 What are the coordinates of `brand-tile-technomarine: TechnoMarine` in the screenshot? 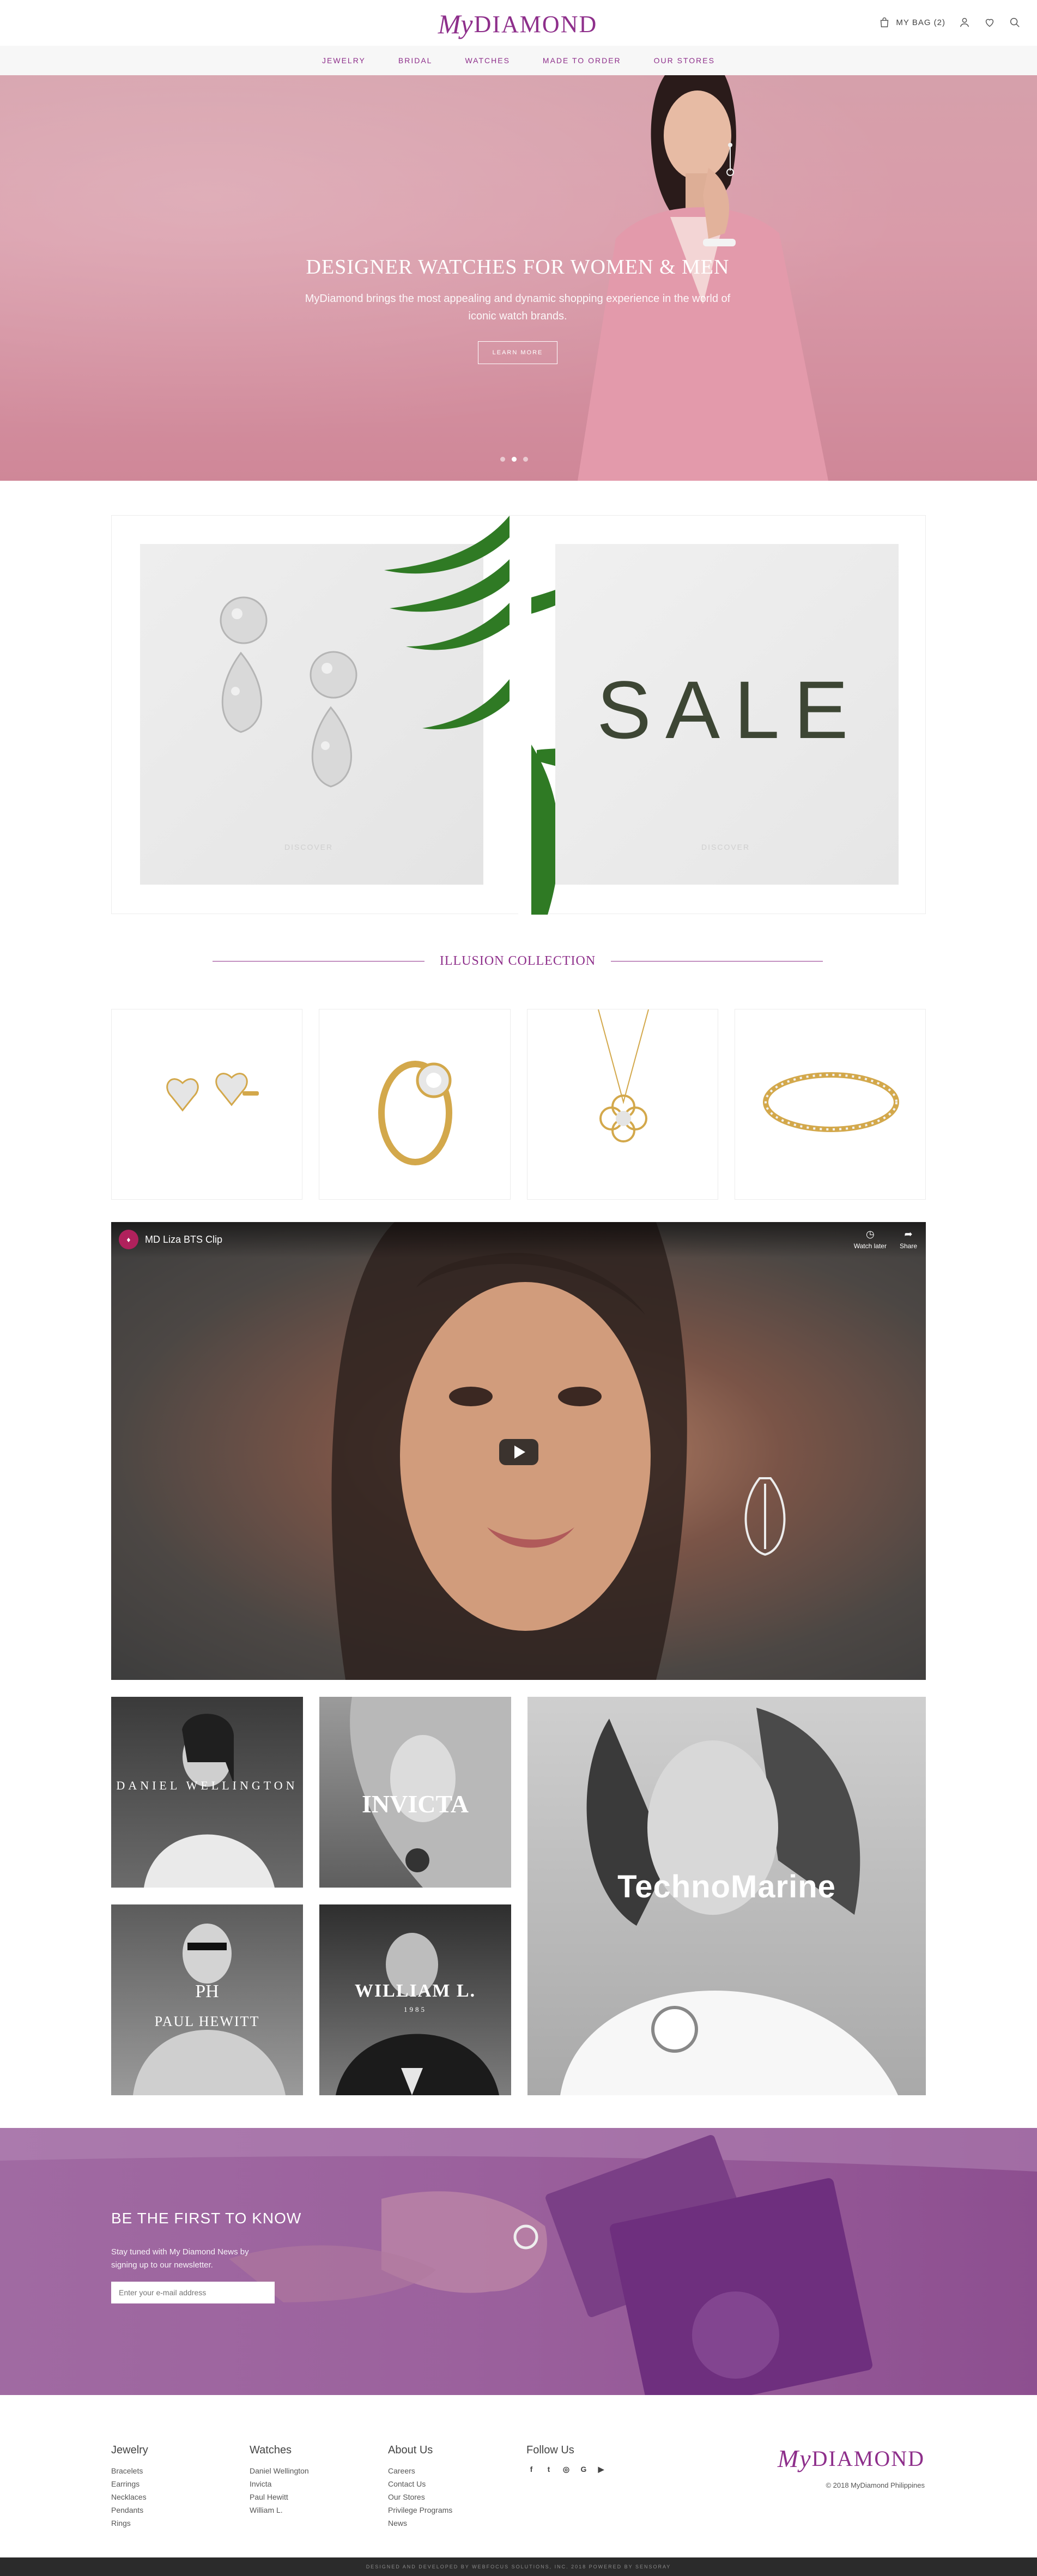 It's located at (726, 1896).